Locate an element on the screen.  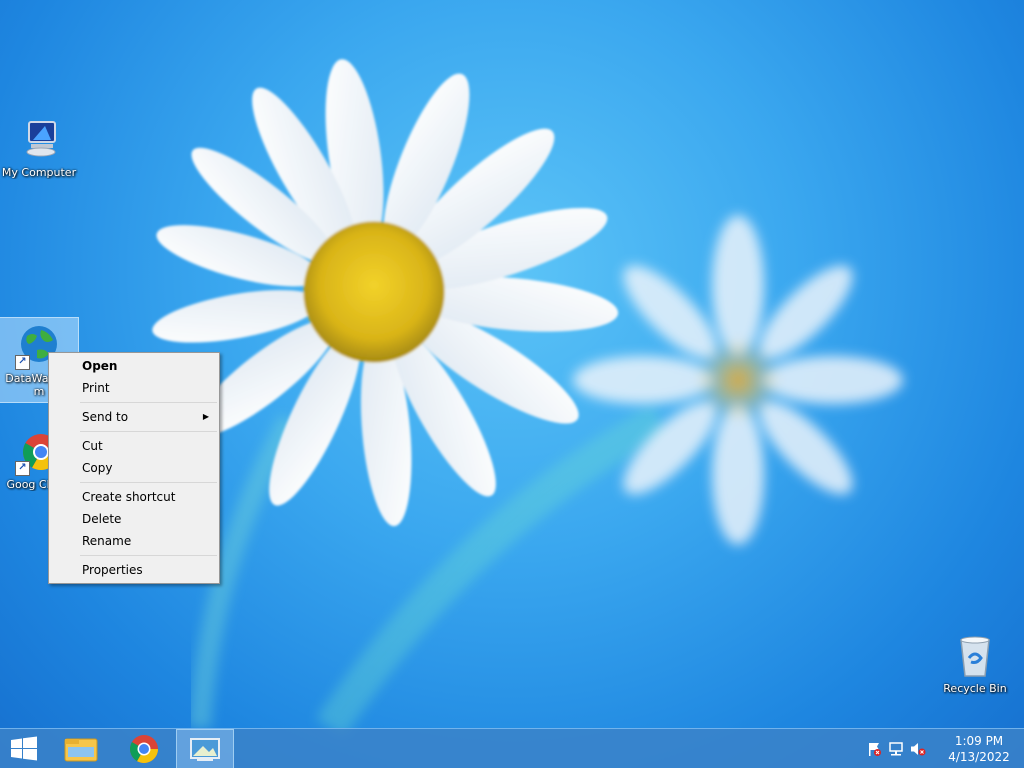
chrome-icon is located at coordinates (144, 749).